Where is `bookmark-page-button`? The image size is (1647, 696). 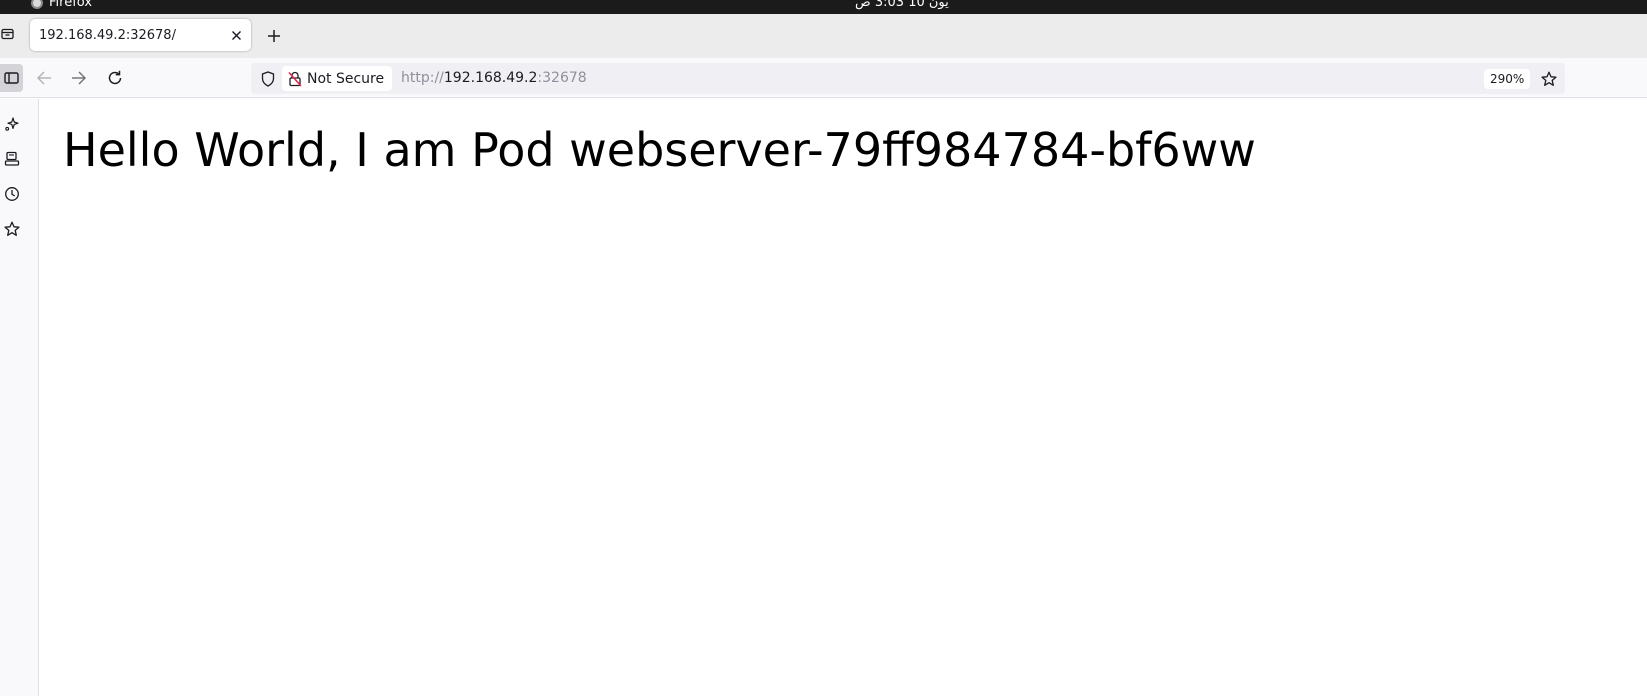
bookmark-page-button is located at coordinates (1549, 79).